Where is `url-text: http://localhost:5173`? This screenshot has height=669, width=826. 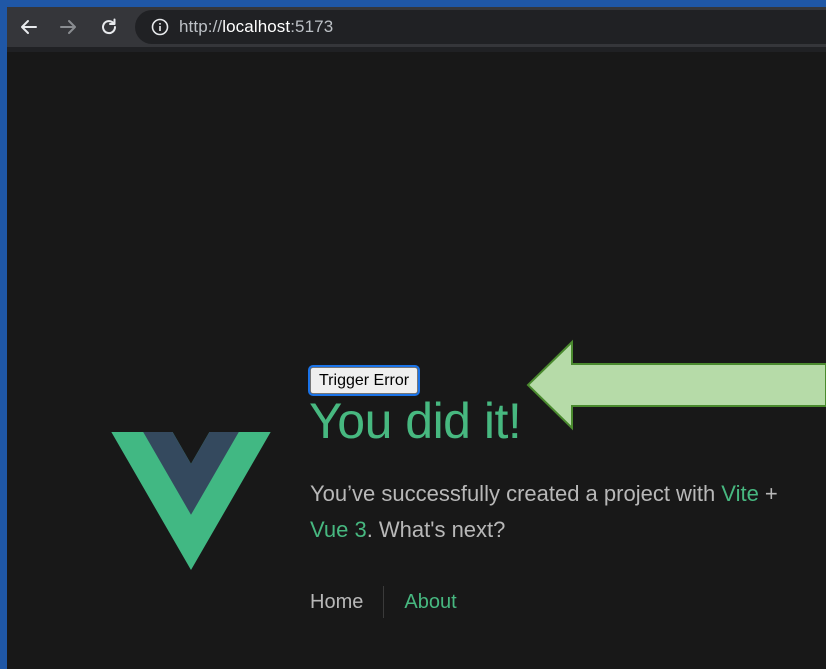
url-text: http://localhost:5173 is located at coordinates (256, 27).